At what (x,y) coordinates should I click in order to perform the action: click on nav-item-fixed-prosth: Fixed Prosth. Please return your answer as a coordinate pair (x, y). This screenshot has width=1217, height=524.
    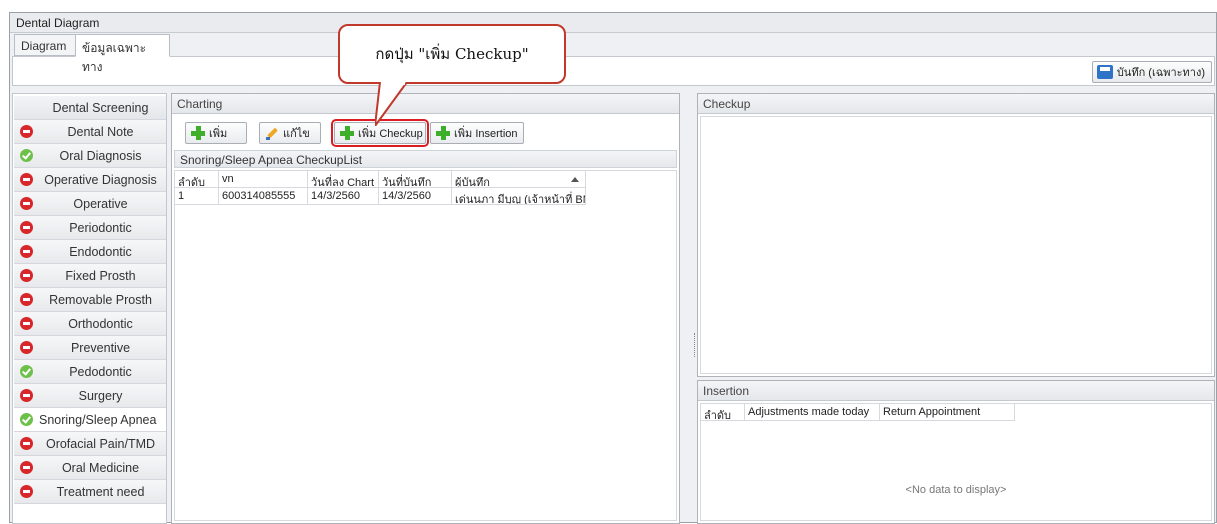
    Looking at the image, I should click on (90, 276).